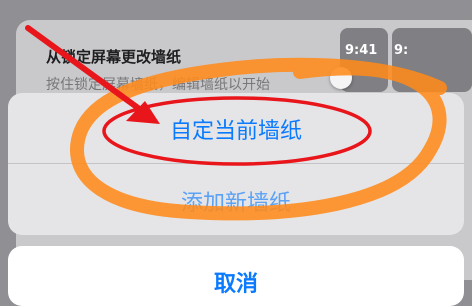  I want to click on settings-subtitle: 按住锁定屏幕墙纸，编辑墙纸以开始, so click(158, 85).